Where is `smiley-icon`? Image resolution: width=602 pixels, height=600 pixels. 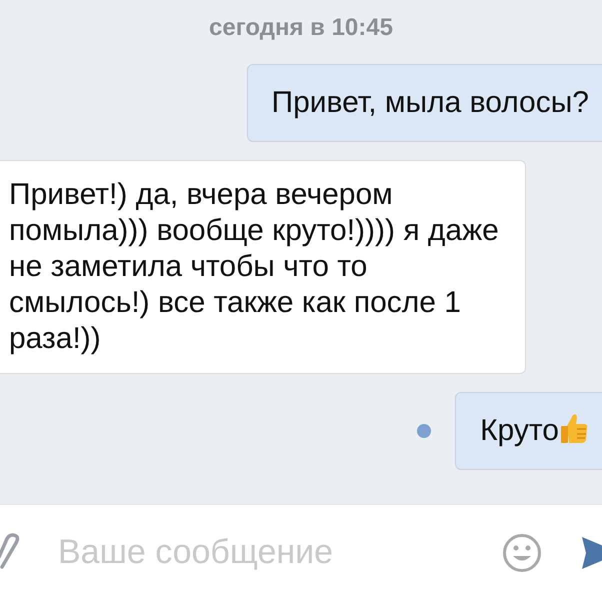
smiley-icon is located at coordinates (522, 552).